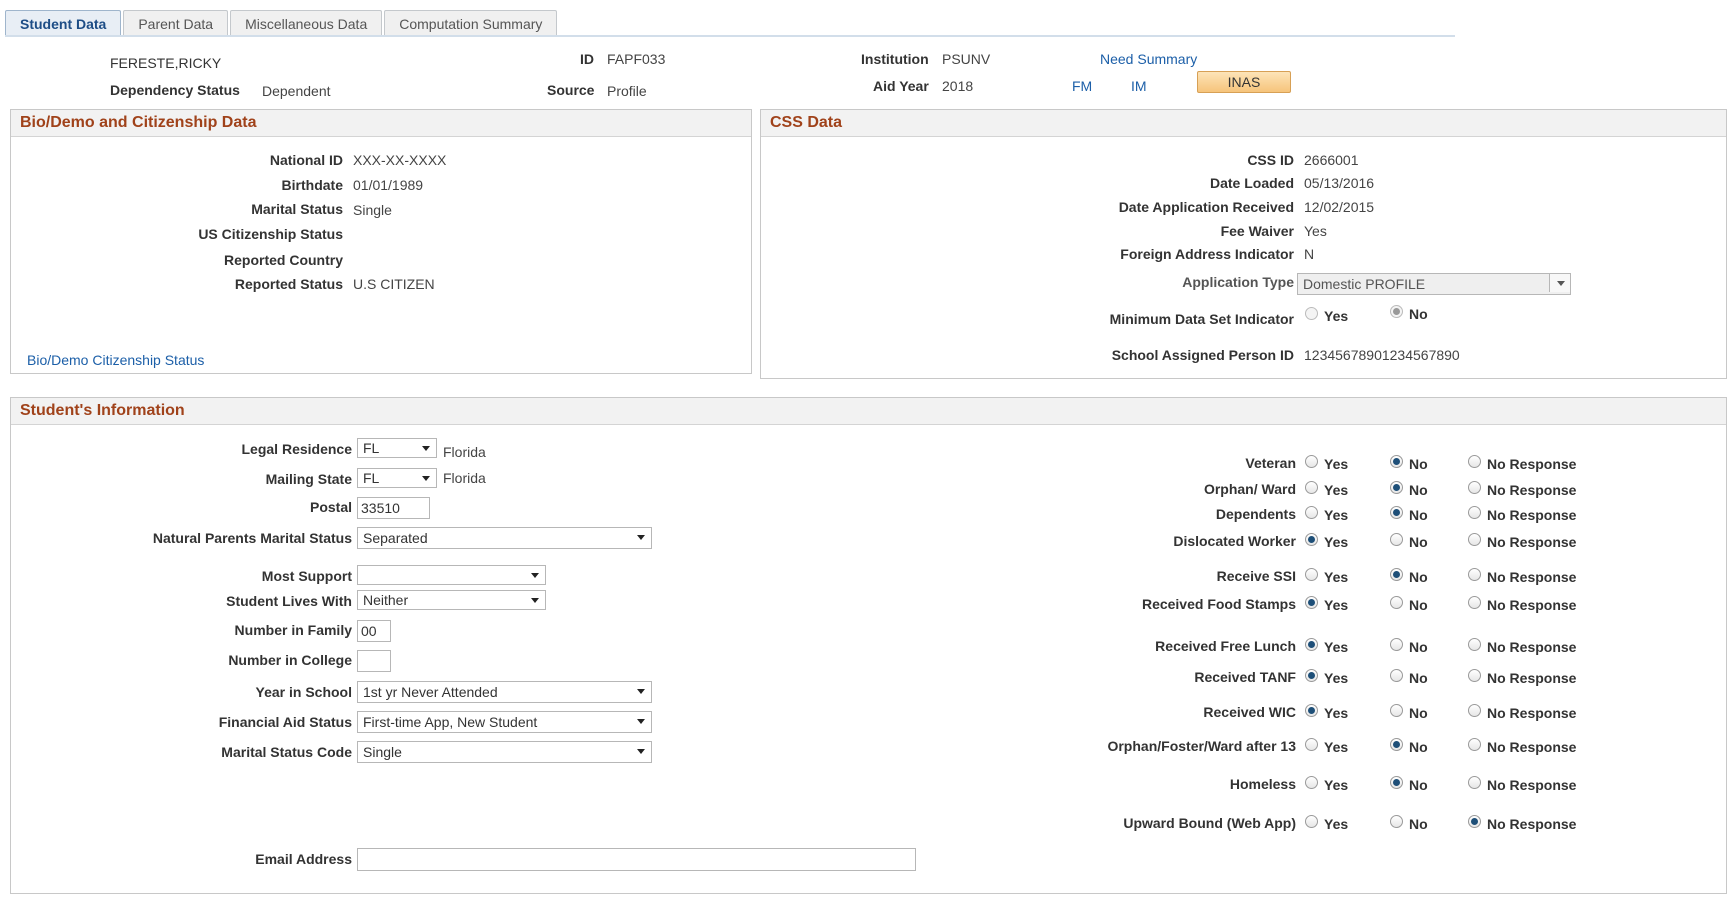  I want to click on received-free-lunch-no-response-label: No Response, so click(1532, 647).